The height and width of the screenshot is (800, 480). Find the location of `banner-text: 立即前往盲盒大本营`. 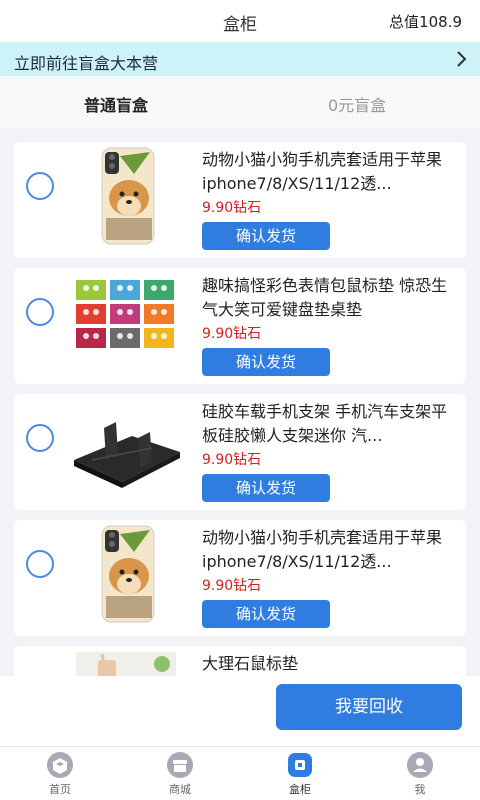

banner-text: 立即前往盲盒大本营 is located at coordinates (86, 63).